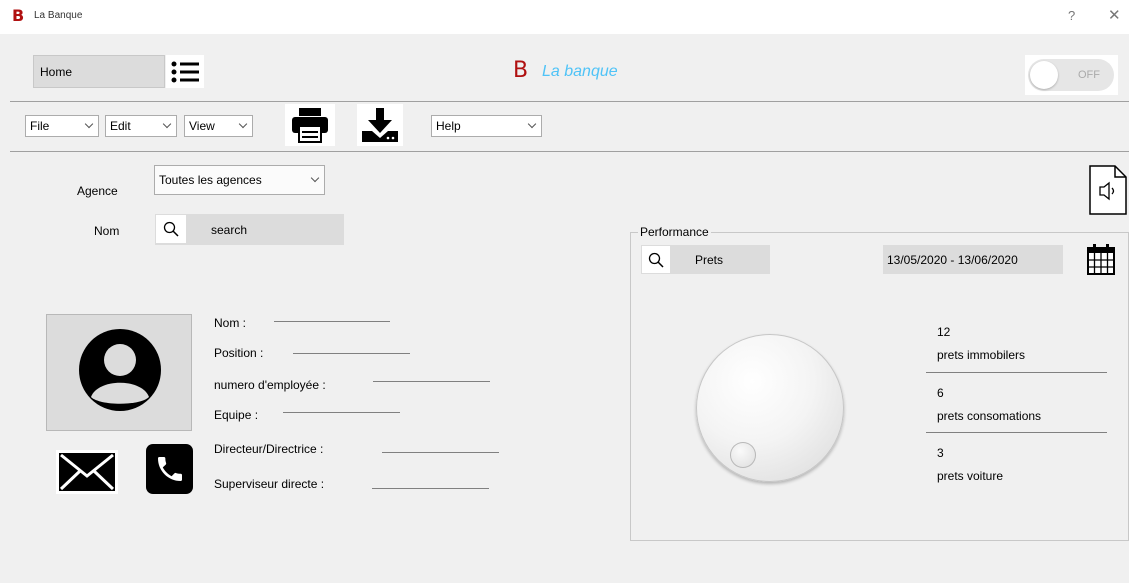  I want to click on list-icon, so click(185, 71).